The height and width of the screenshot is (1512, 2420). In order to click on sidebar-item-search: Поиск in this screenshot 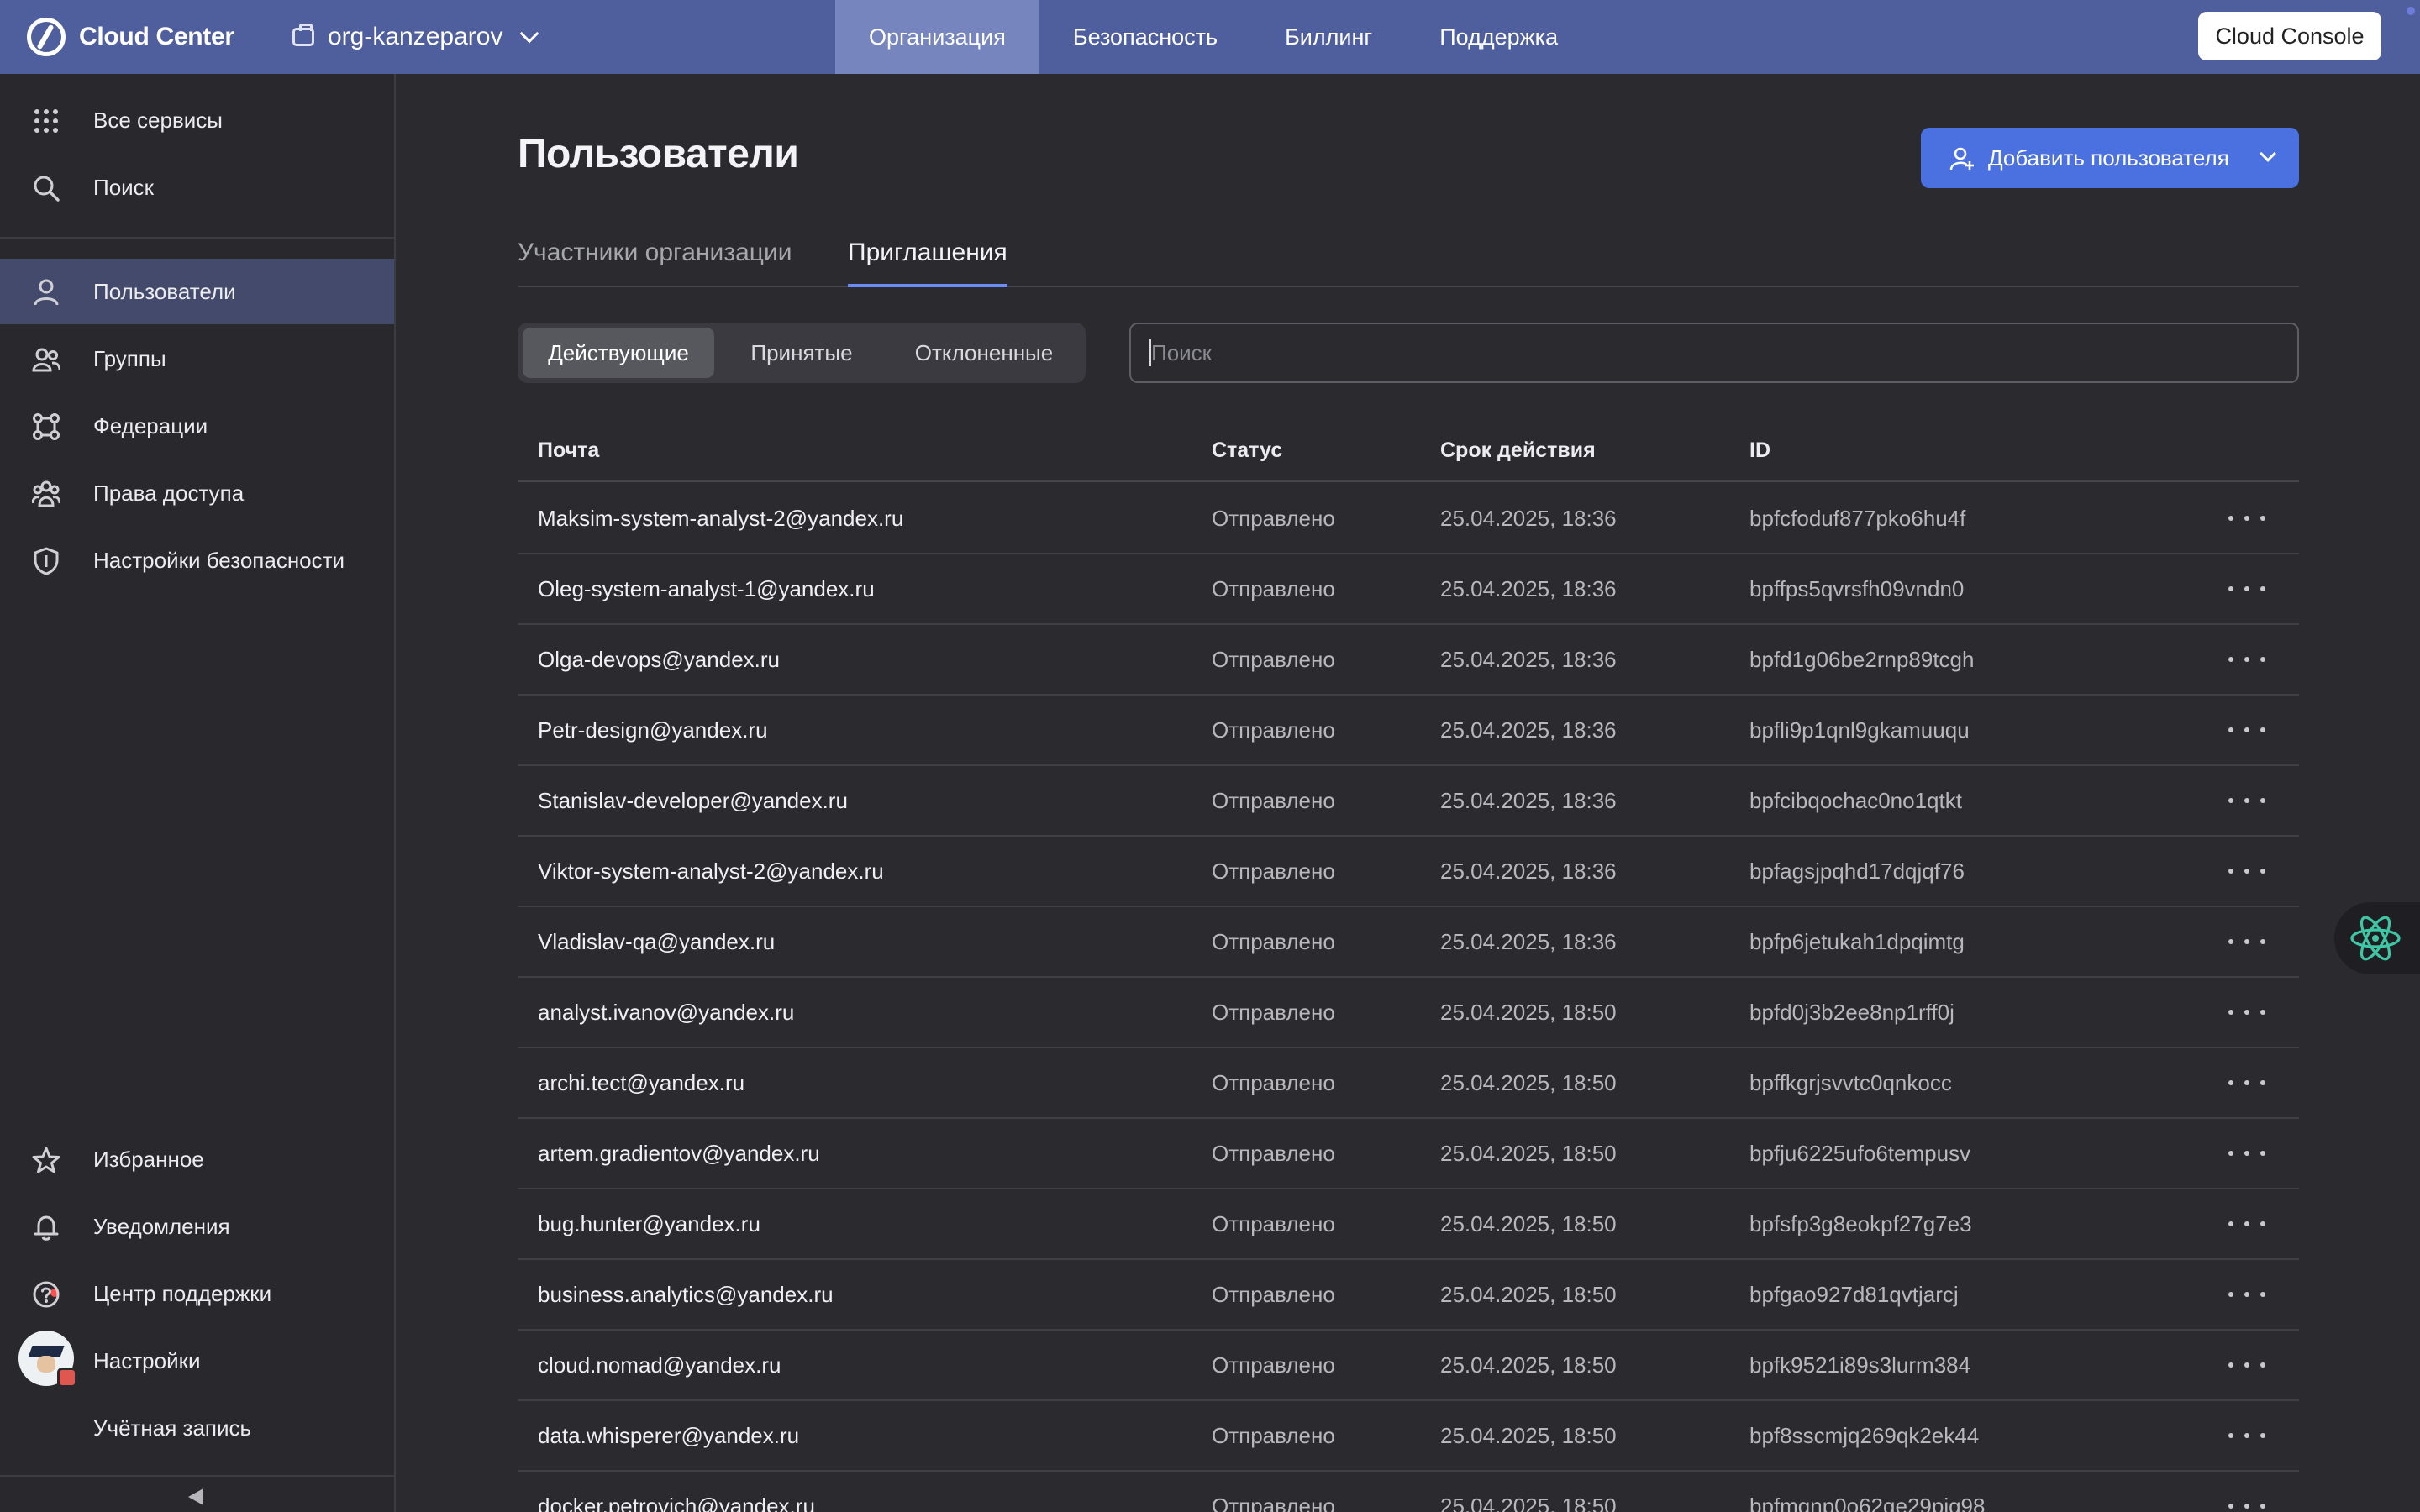, I will do `click(197, 187)`.